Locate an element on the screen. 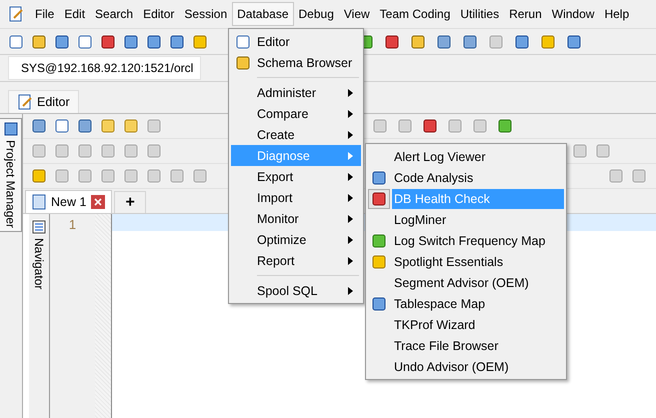 This screenshot has height=418, width=656. list-icon is located at coordinates (39, 227).